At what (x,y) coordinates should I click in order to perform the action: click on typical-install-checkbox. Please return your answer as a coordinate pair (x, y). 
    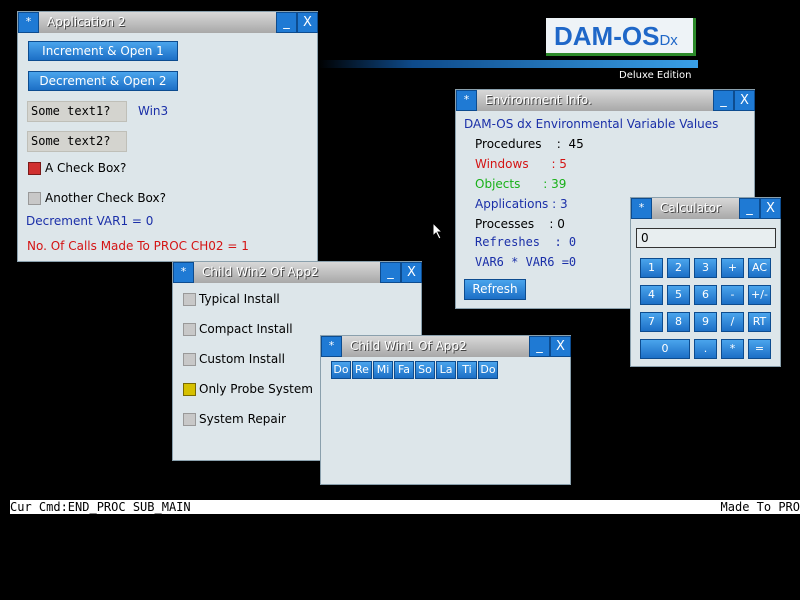
    Looking at the image, I should click on (189, 299).